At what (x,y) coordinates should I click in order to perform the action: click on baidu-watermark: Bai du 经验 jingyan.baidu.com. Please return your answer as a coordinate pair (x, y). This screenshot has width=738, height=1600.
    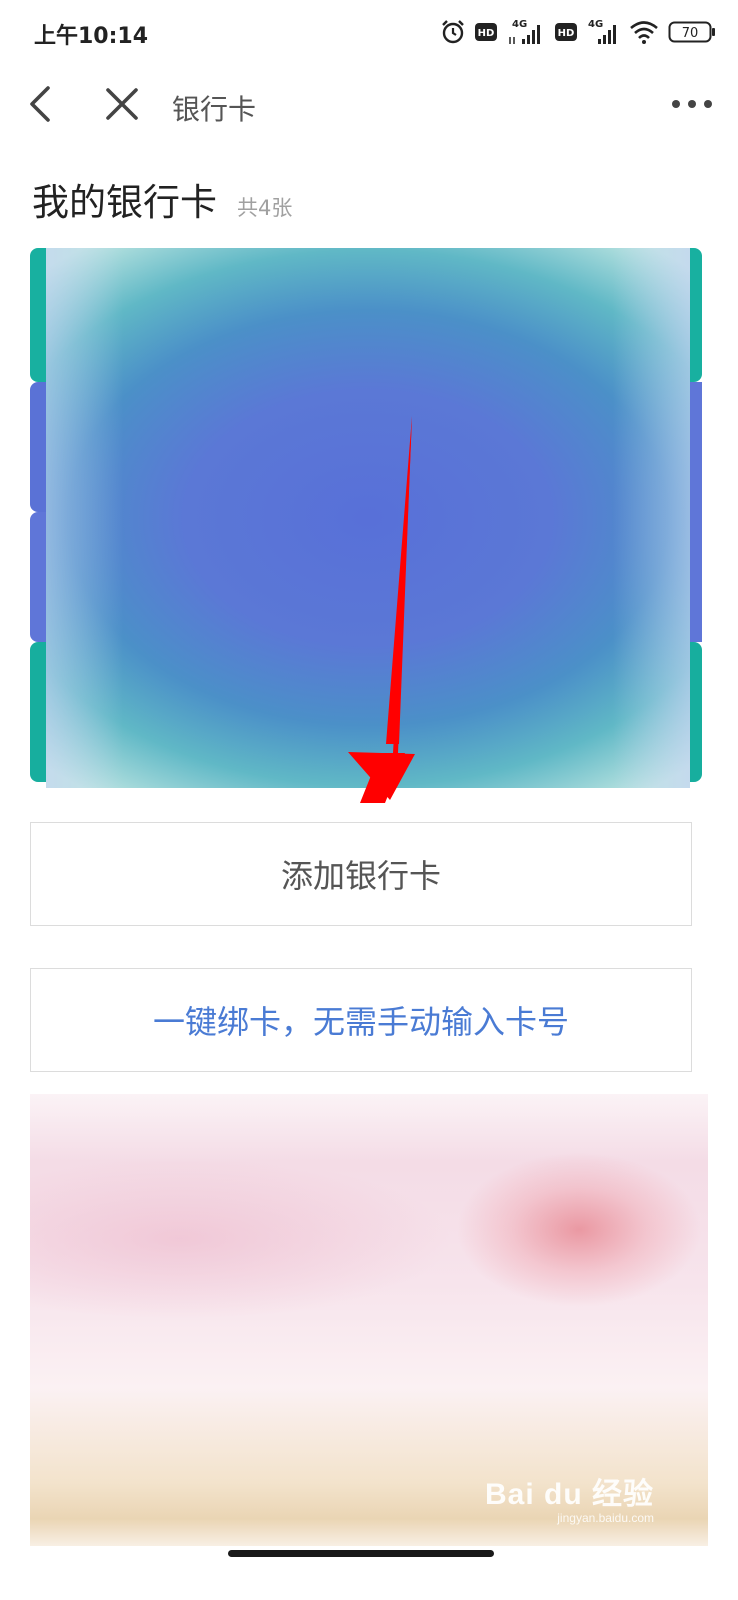
    Looking at the image, I should click on (569, 1501).